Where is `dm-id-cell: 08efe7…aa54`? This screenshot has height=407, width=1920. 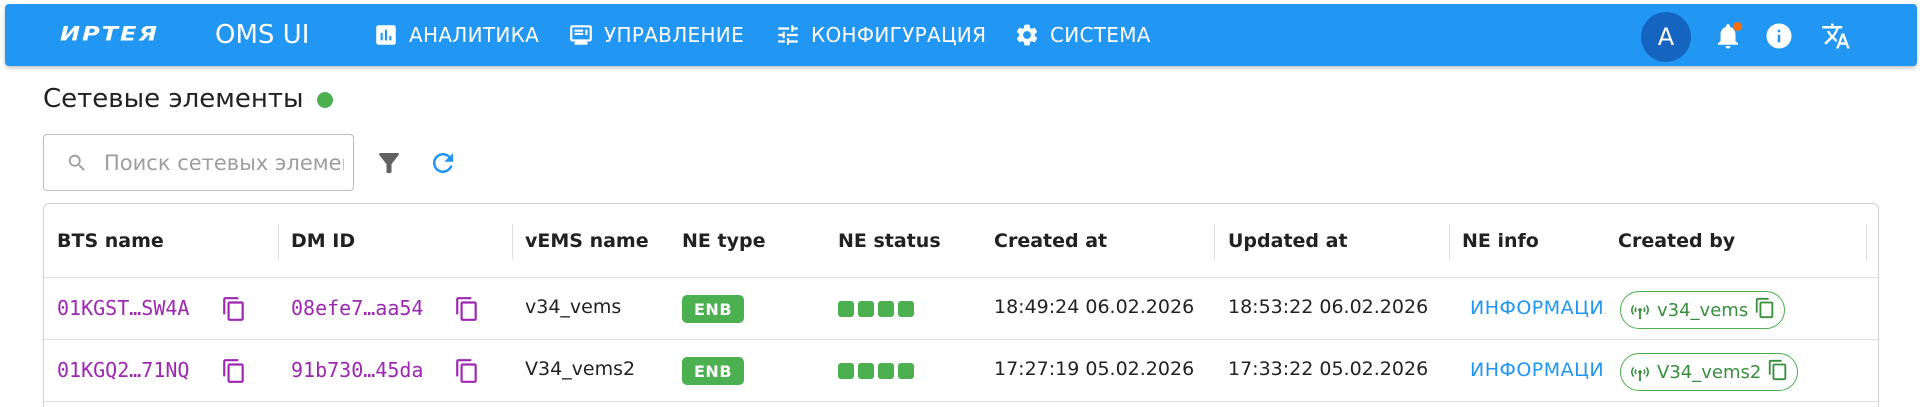 dm-id-cell: 08efe7…aa54 is located at coordinates (357, 308).